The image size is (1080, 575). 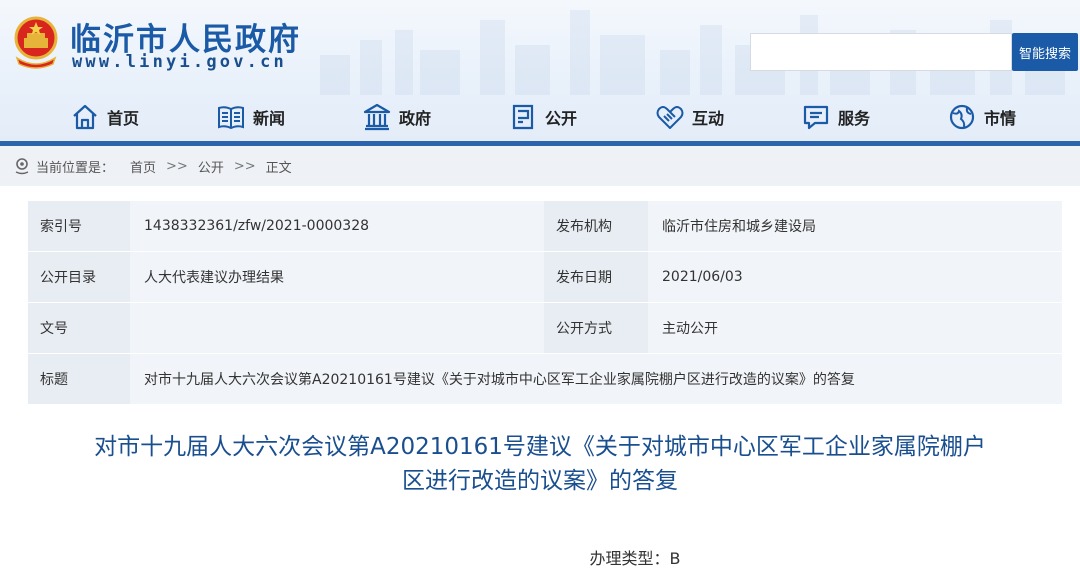 I want to click on catalog-label: 公开目录, so click(x=79, y=277).